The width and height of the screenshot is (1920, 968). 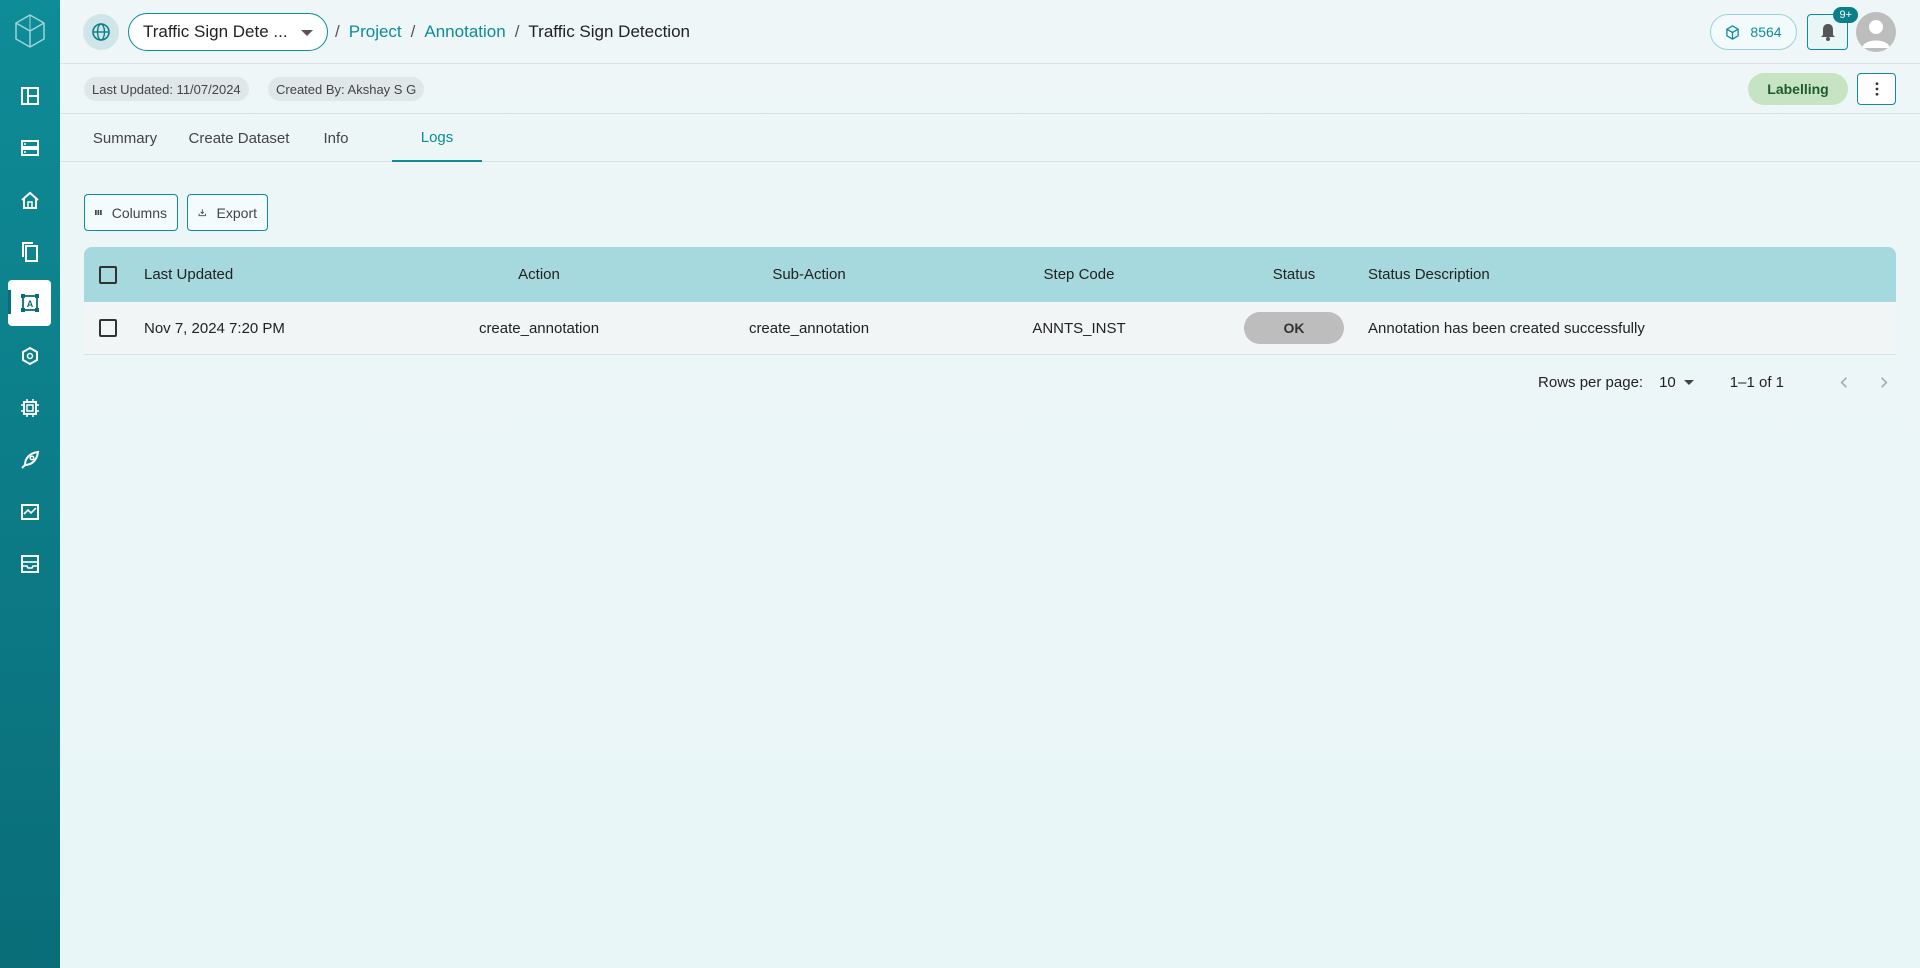 What do you see at coordinates (609, 31) in the screenshot?
I see `breadcrumb-current: Traffic Sign Detection` at bounding box center [609, 31].